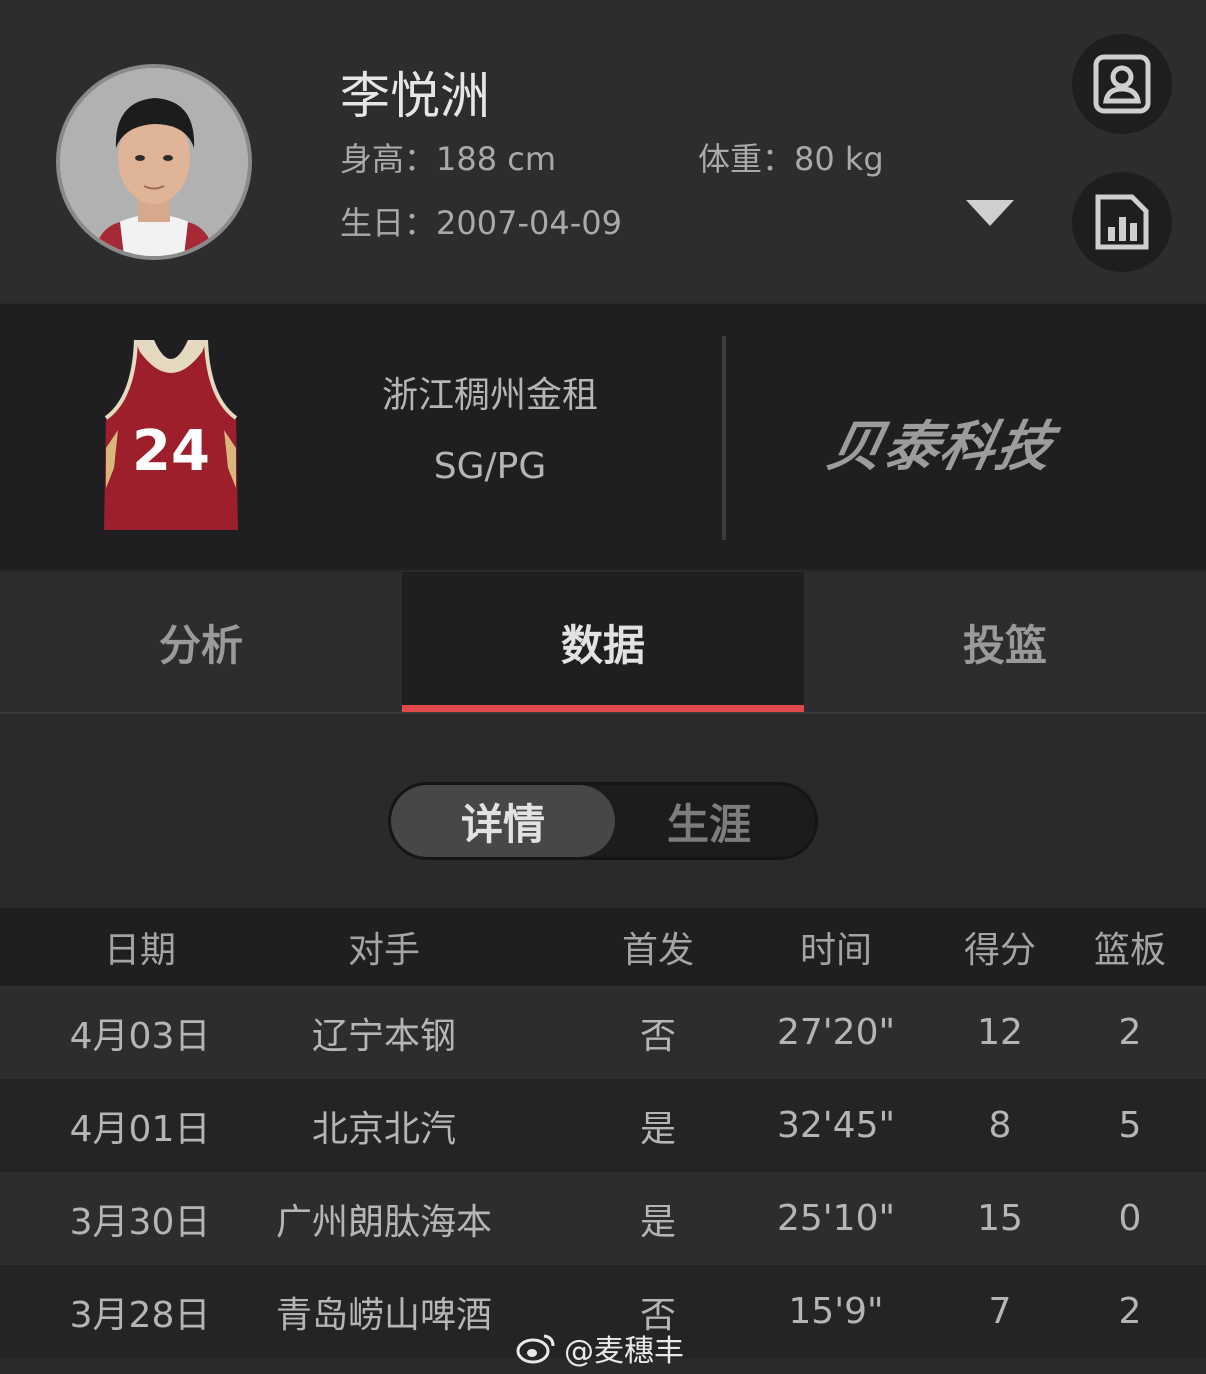 This screenshot has width=1206, height=1374. I want to click on cell-minutes: 15'9", so click(836, 1311).